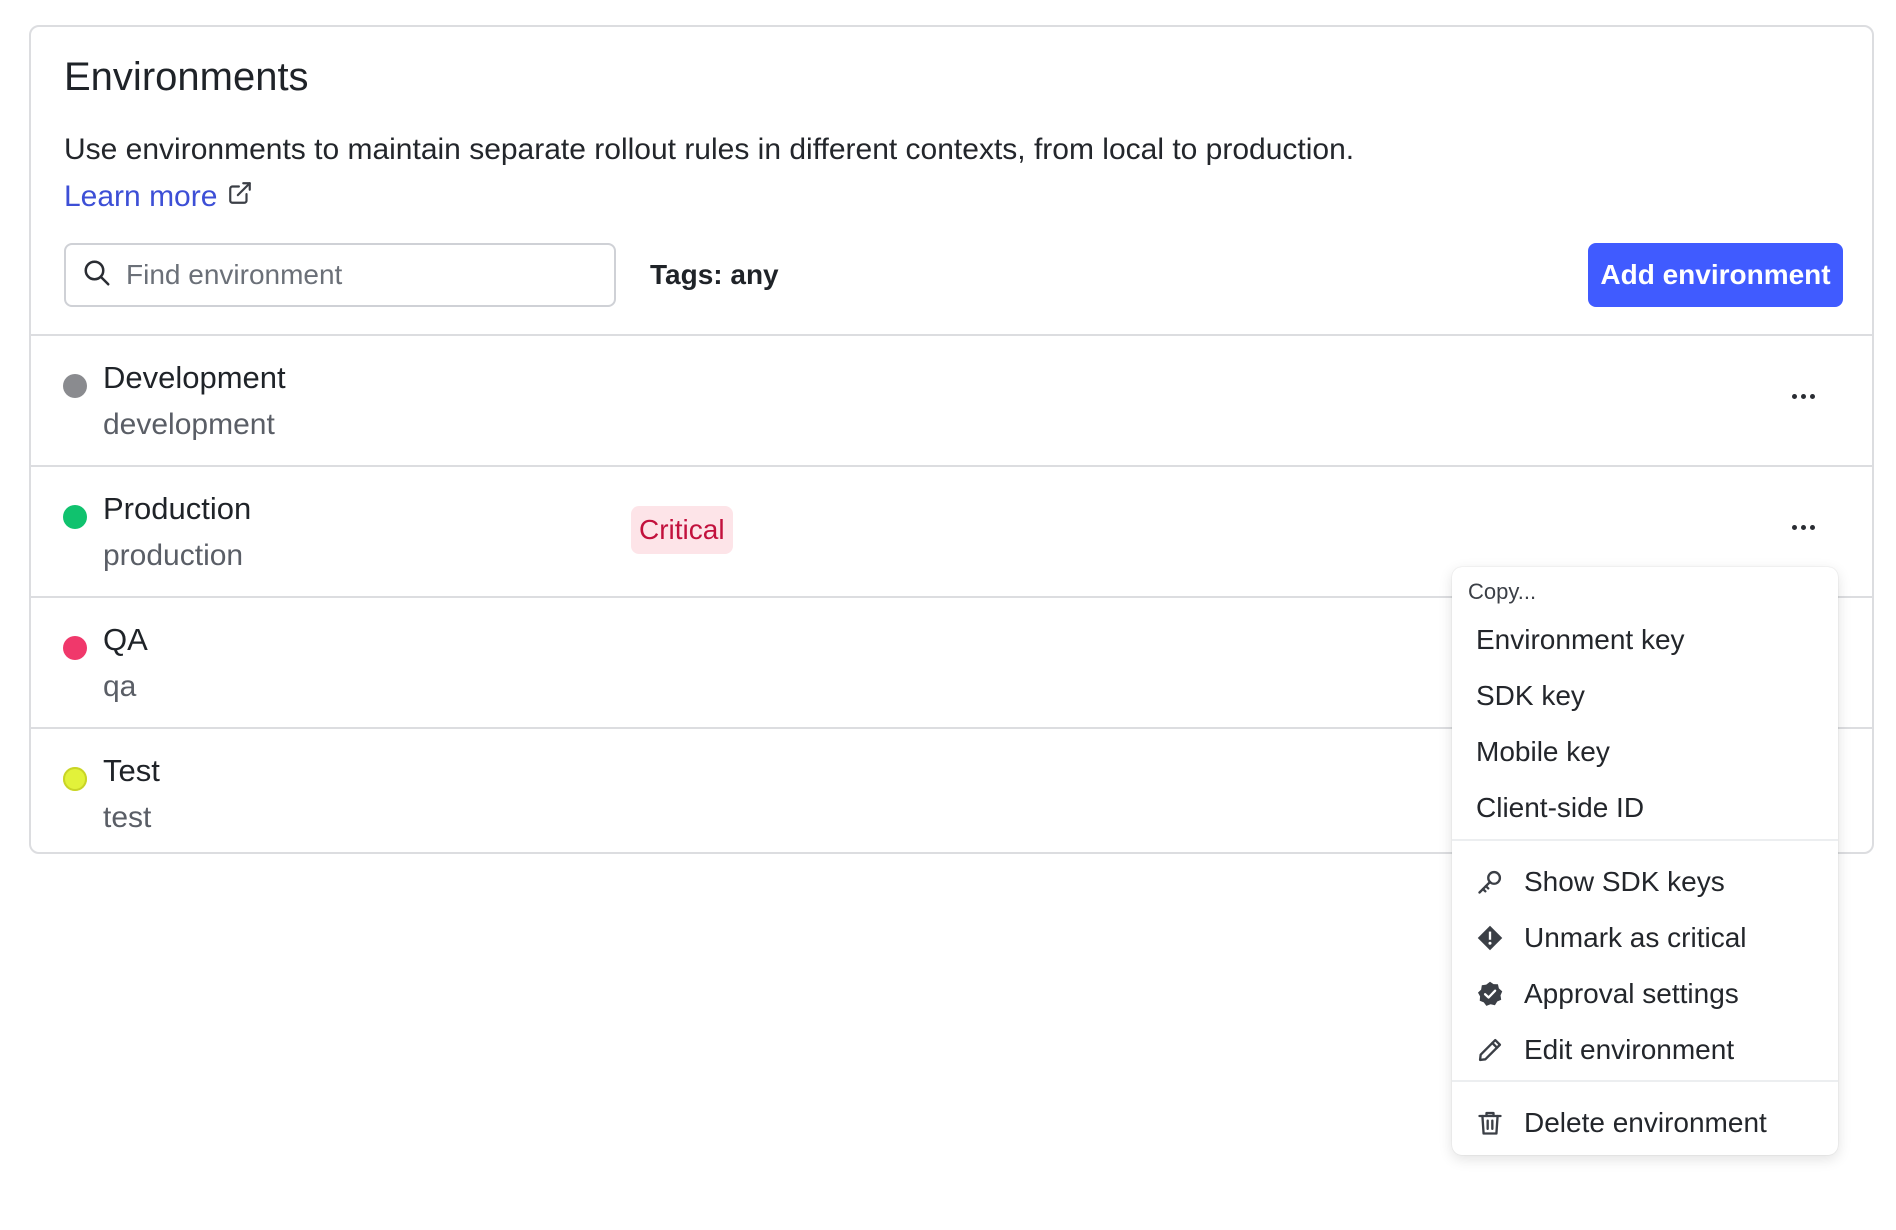 This screenshot has width=1896, height=1230. What do you see at coordinates (951, 399) in the screenshot?
I see `environment-row: Development development` at bounding box center [951, 399].